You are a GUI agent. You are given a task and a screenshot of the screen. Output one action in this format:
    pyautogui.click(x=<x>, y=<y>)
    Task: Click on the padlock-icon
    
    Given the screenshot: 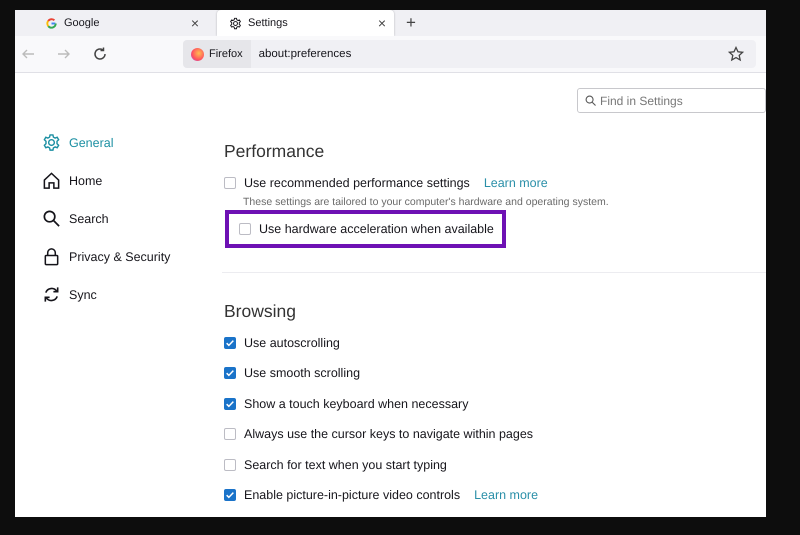 What is the action you would take?
    pyautogui.click(x=51, y=256)
    